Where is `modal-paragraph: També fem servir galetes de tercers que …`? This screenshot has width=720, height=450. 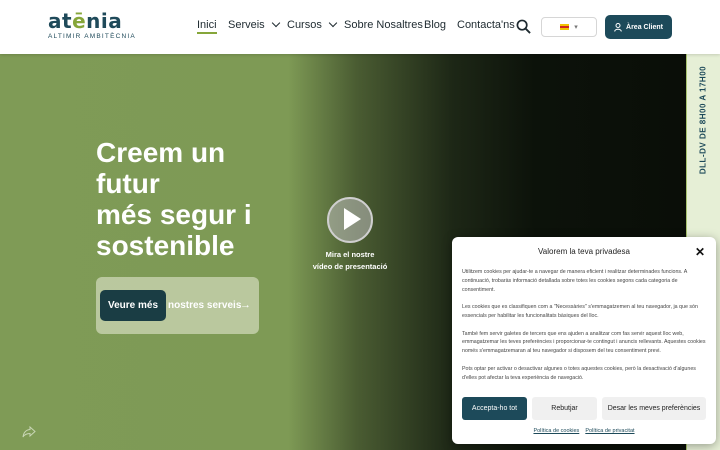 modal-paragraph: També fem servir galetes de tercers que … is located at coordinates (584, 342).